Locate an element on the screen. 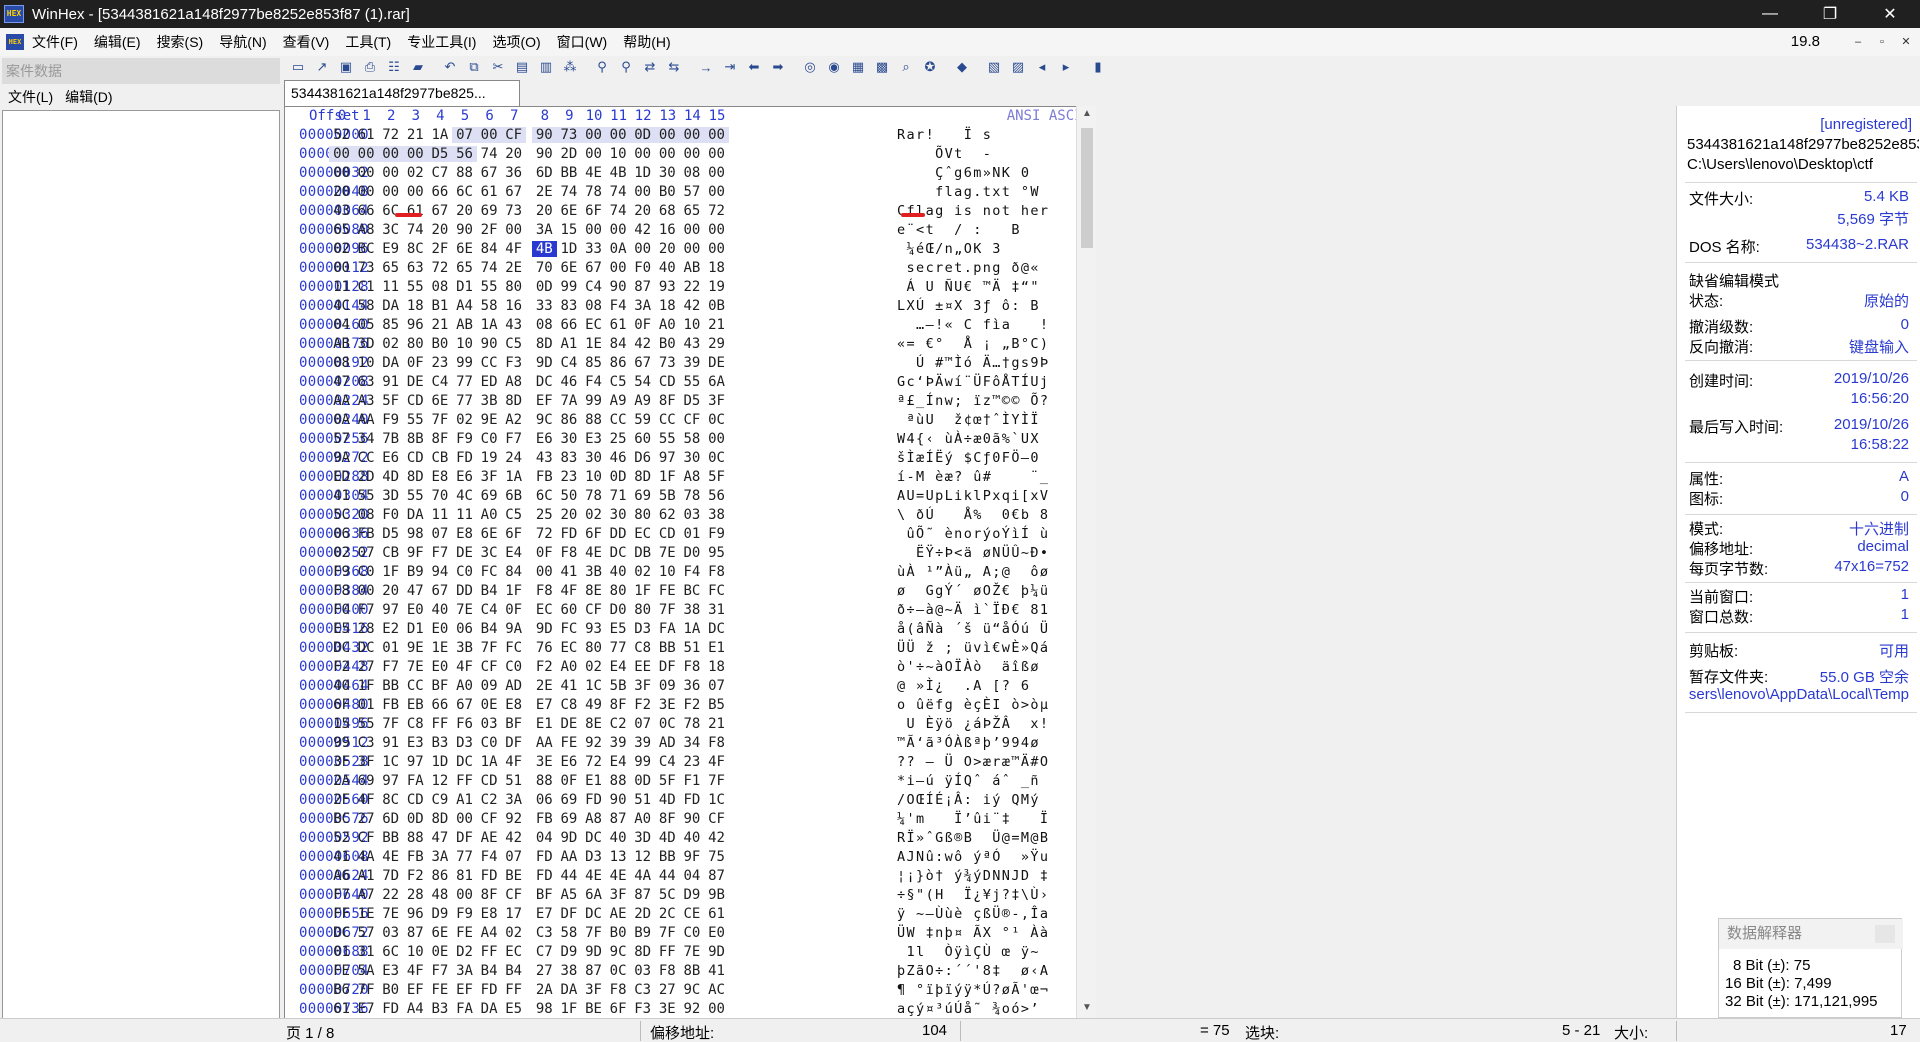  hex-byte: DC is located at coordinates (366, 648).